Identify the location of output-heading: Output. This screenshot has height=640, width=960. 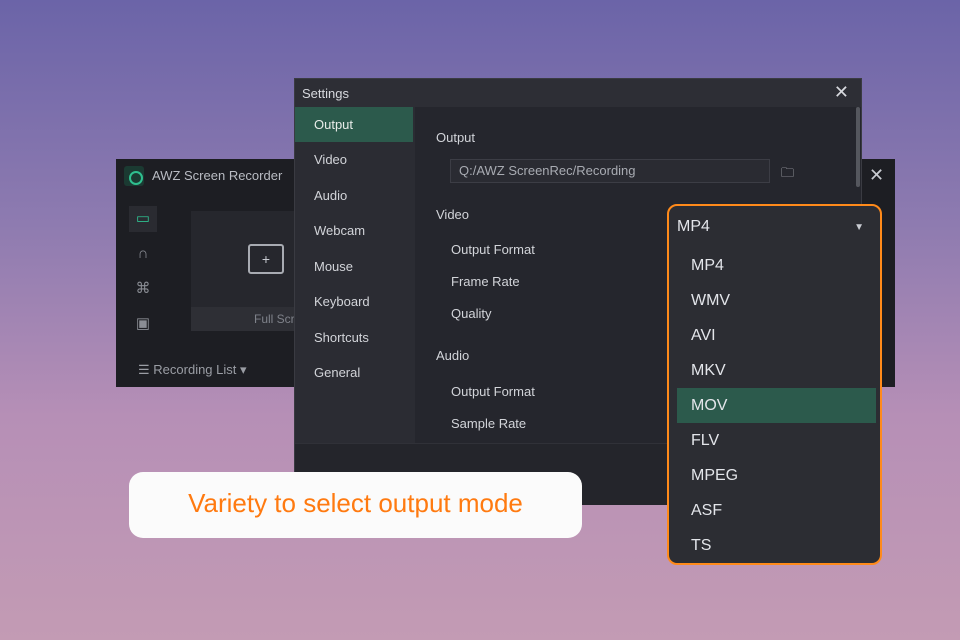
(456, 137).